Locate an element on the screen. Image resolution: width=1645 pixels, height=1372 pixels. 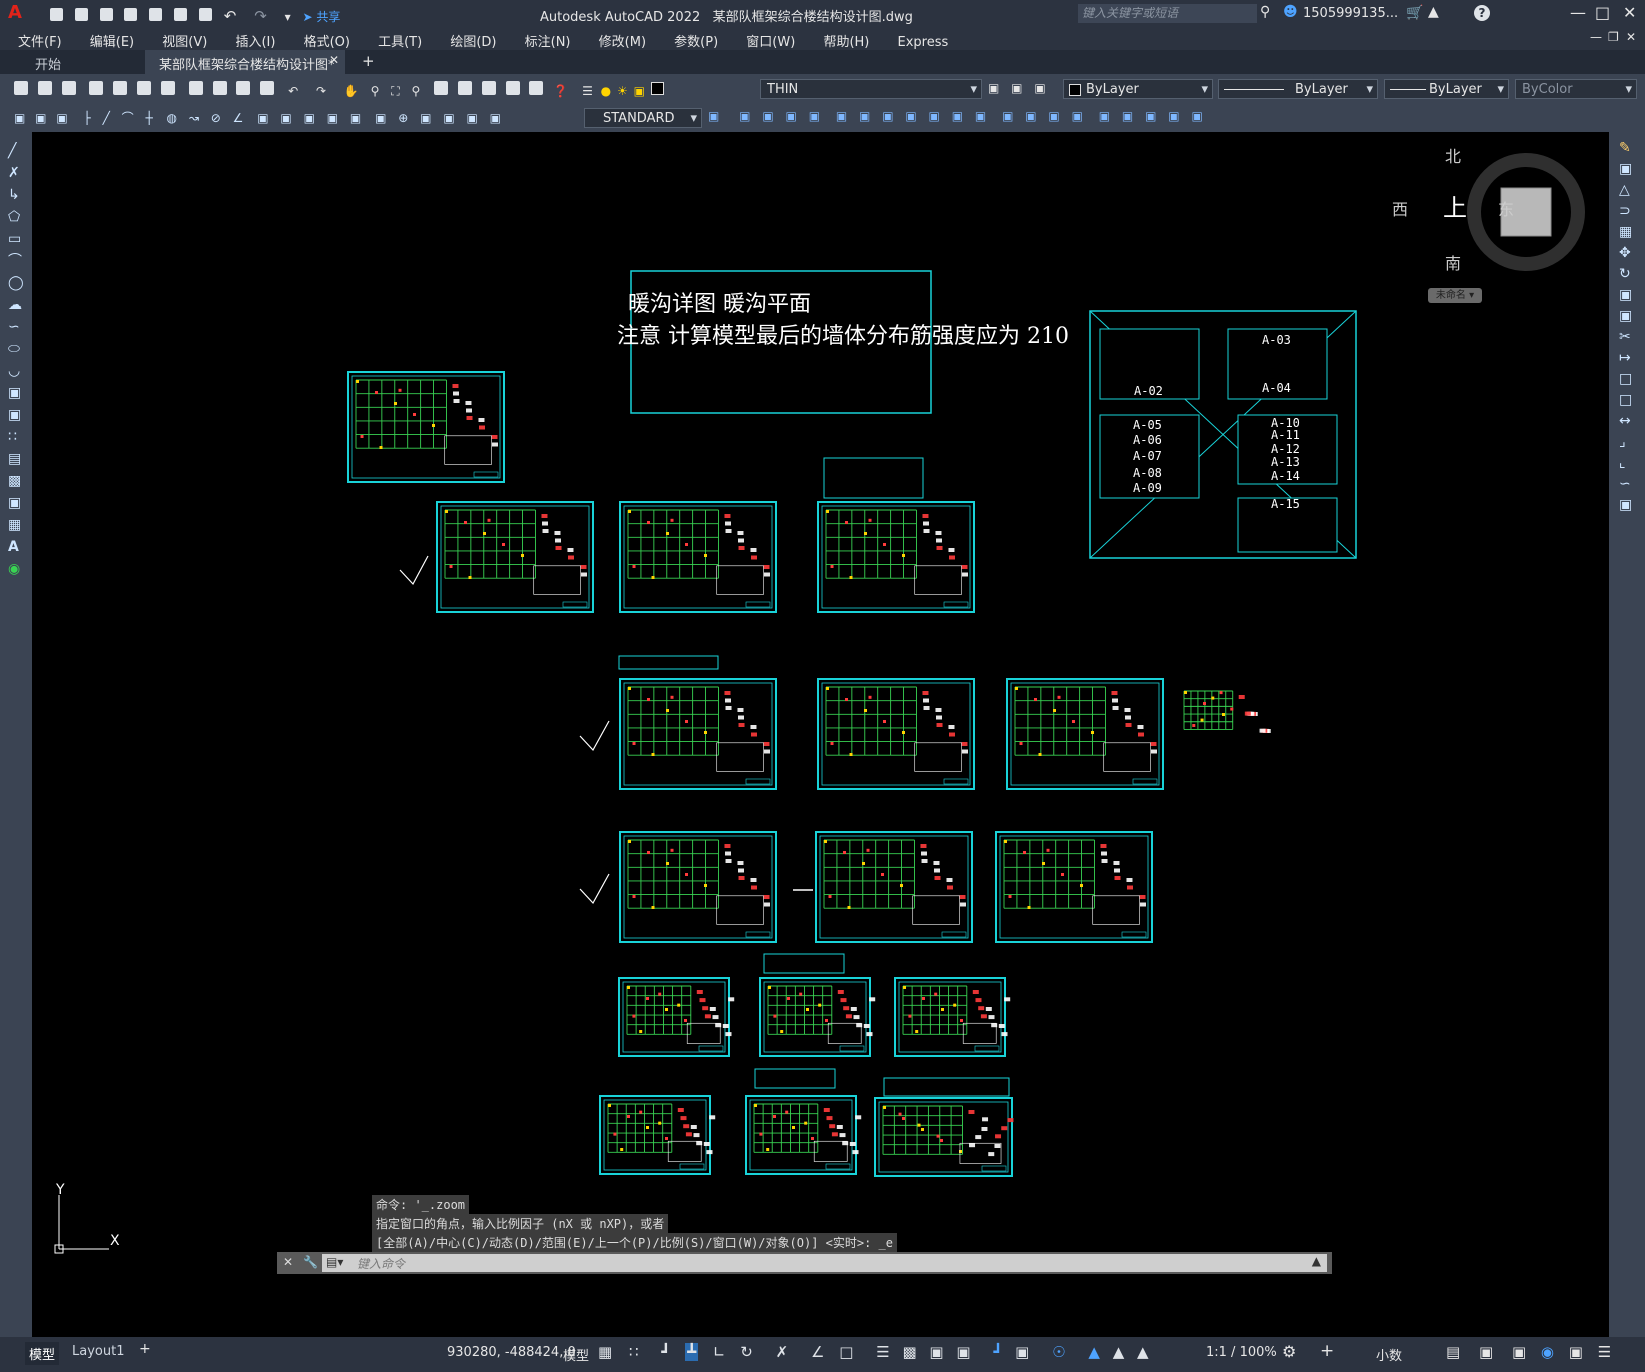
qnew-icon is located at coordinates (21, 88).